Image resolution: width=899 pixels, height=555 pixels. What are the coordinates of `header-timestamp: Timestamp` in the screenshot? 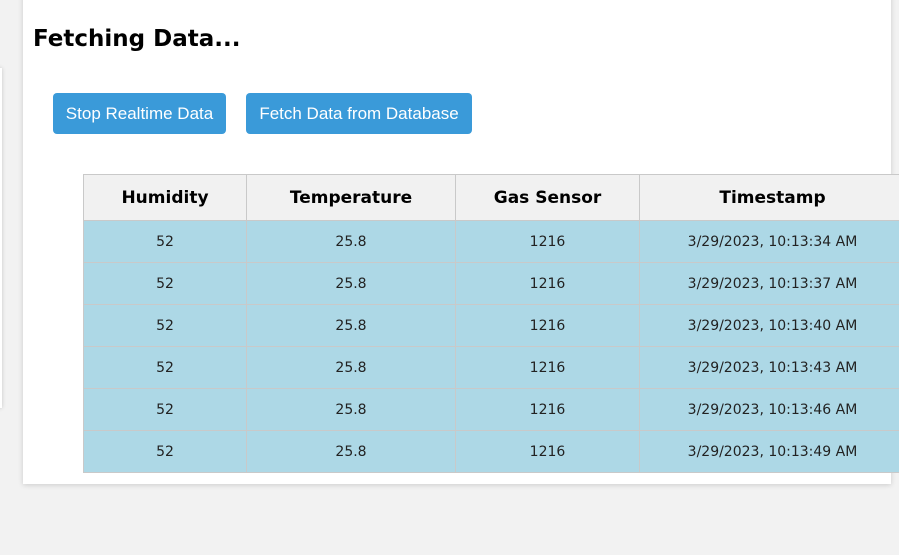 It's located at (769, 197).